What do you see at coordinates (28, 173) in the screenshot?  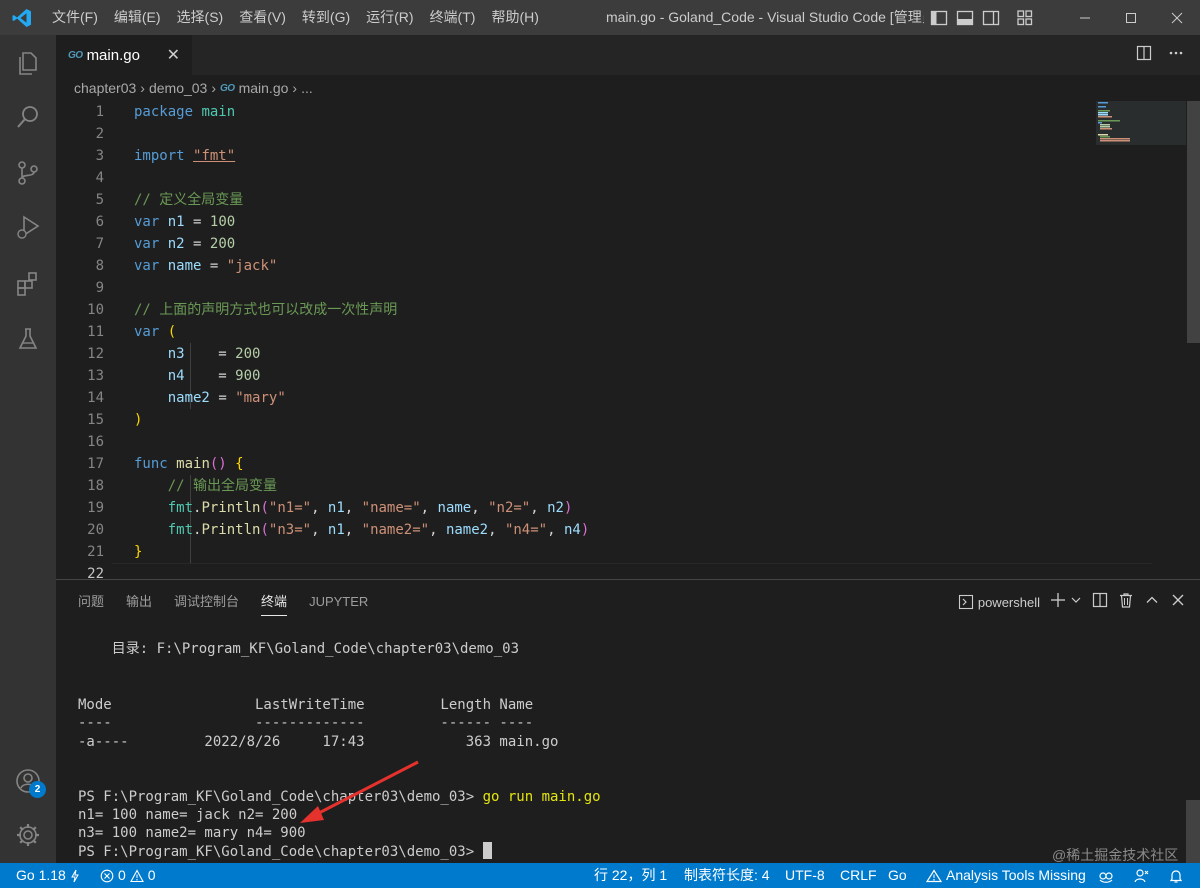 I see `source-control-icon` at bounding box center [28, 173].